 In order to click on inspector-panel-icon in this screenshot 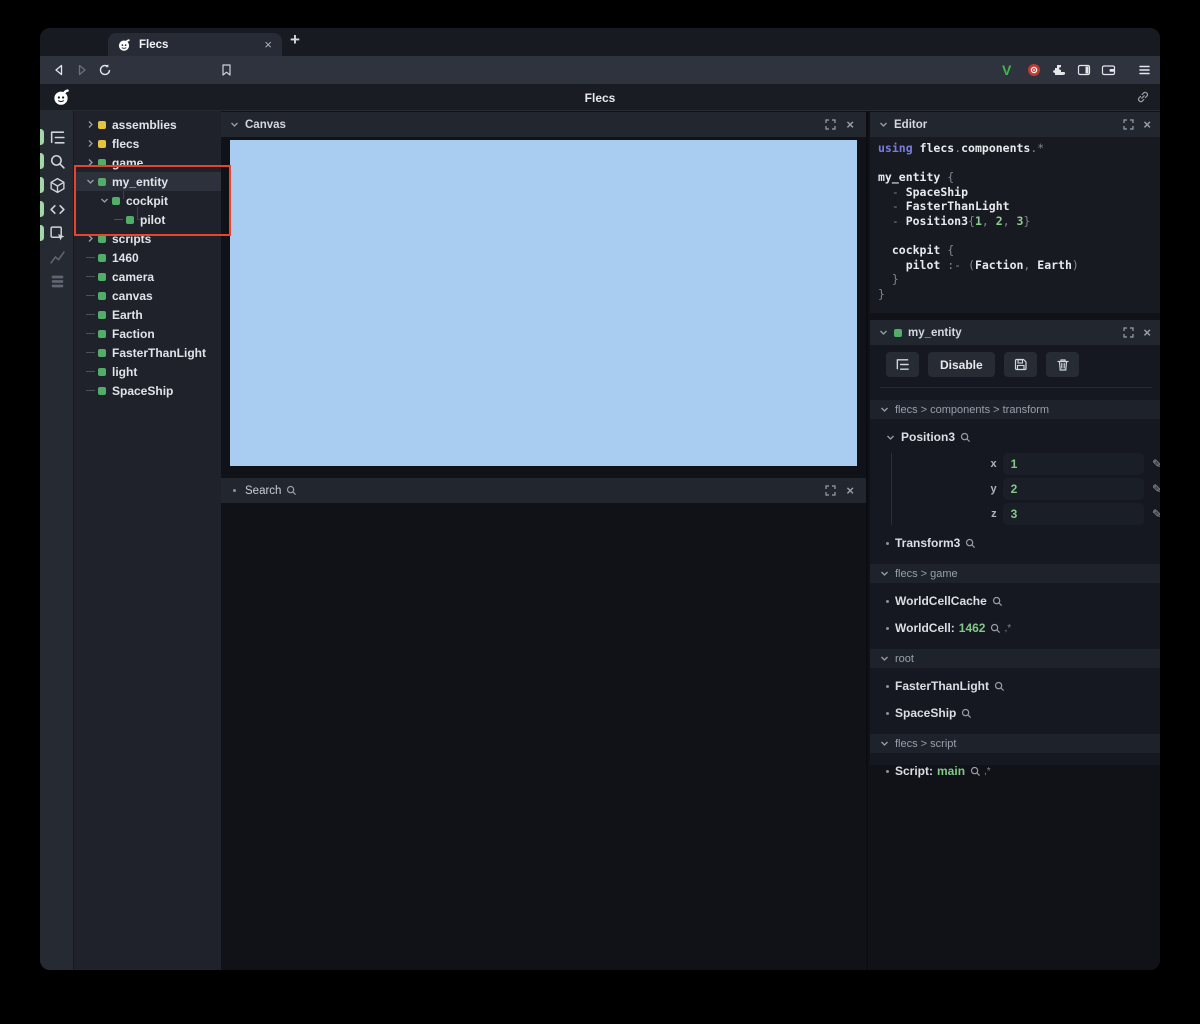, I will do `click(57, 233)`.